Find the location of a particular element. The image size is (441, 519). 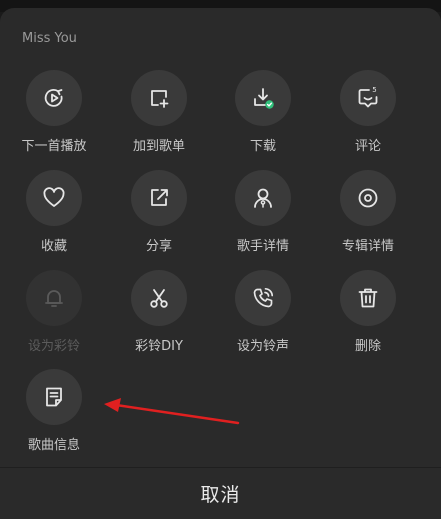

action-play-next: 下一首播放 is located at coordinates (54, 118).